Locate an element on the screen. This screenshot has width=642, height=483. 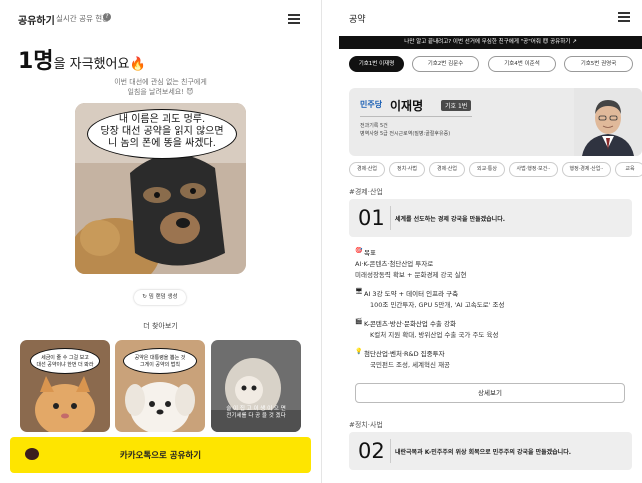
thumbnail-caption-line: 전기세를 다 공 을 것 겠다 is located at coordinates (256, 416).